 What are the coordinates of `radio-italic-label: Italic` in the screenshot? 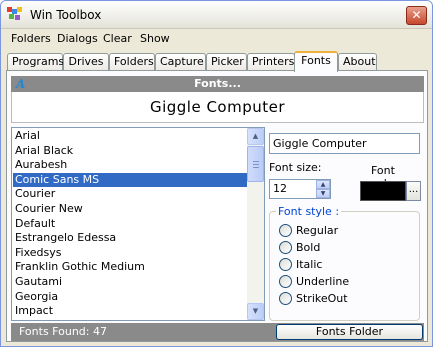 It's located at (309, 264).